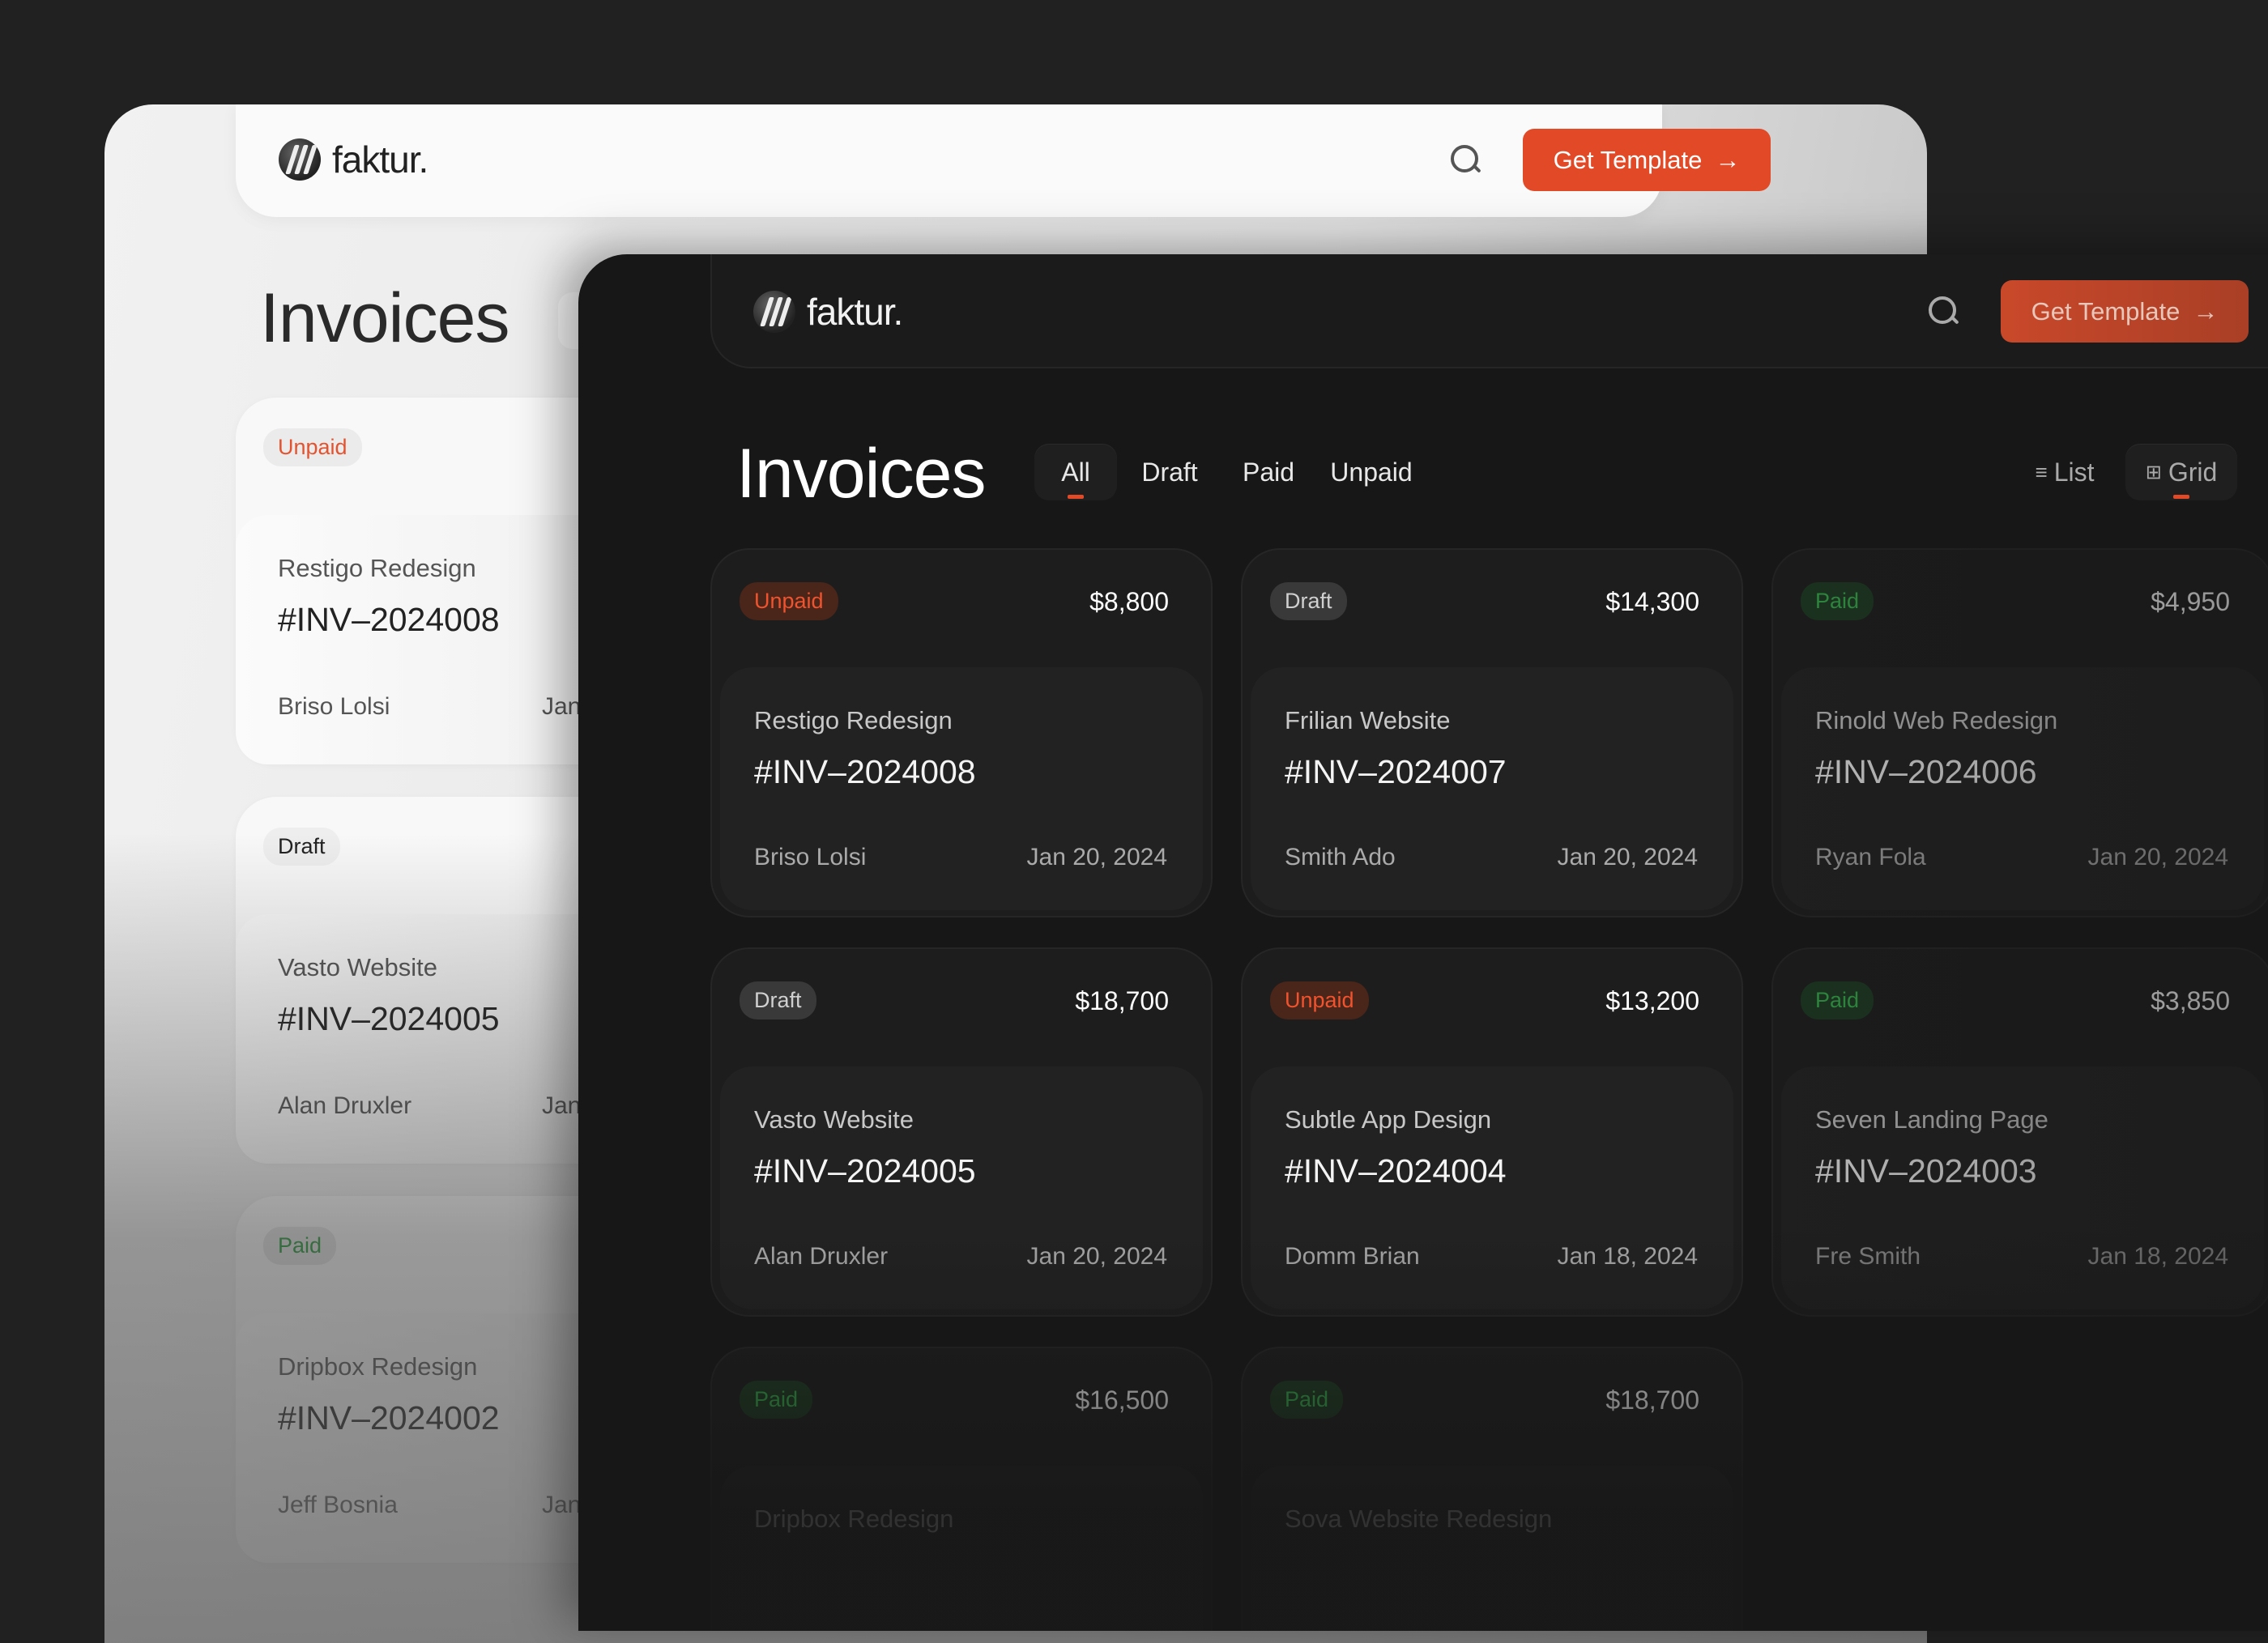 This screenshot has width=2268, height=1643. Describe the element at coordinates (1129, 601) in the screenshot. I see `invoice-amount: $8,800` at that location.